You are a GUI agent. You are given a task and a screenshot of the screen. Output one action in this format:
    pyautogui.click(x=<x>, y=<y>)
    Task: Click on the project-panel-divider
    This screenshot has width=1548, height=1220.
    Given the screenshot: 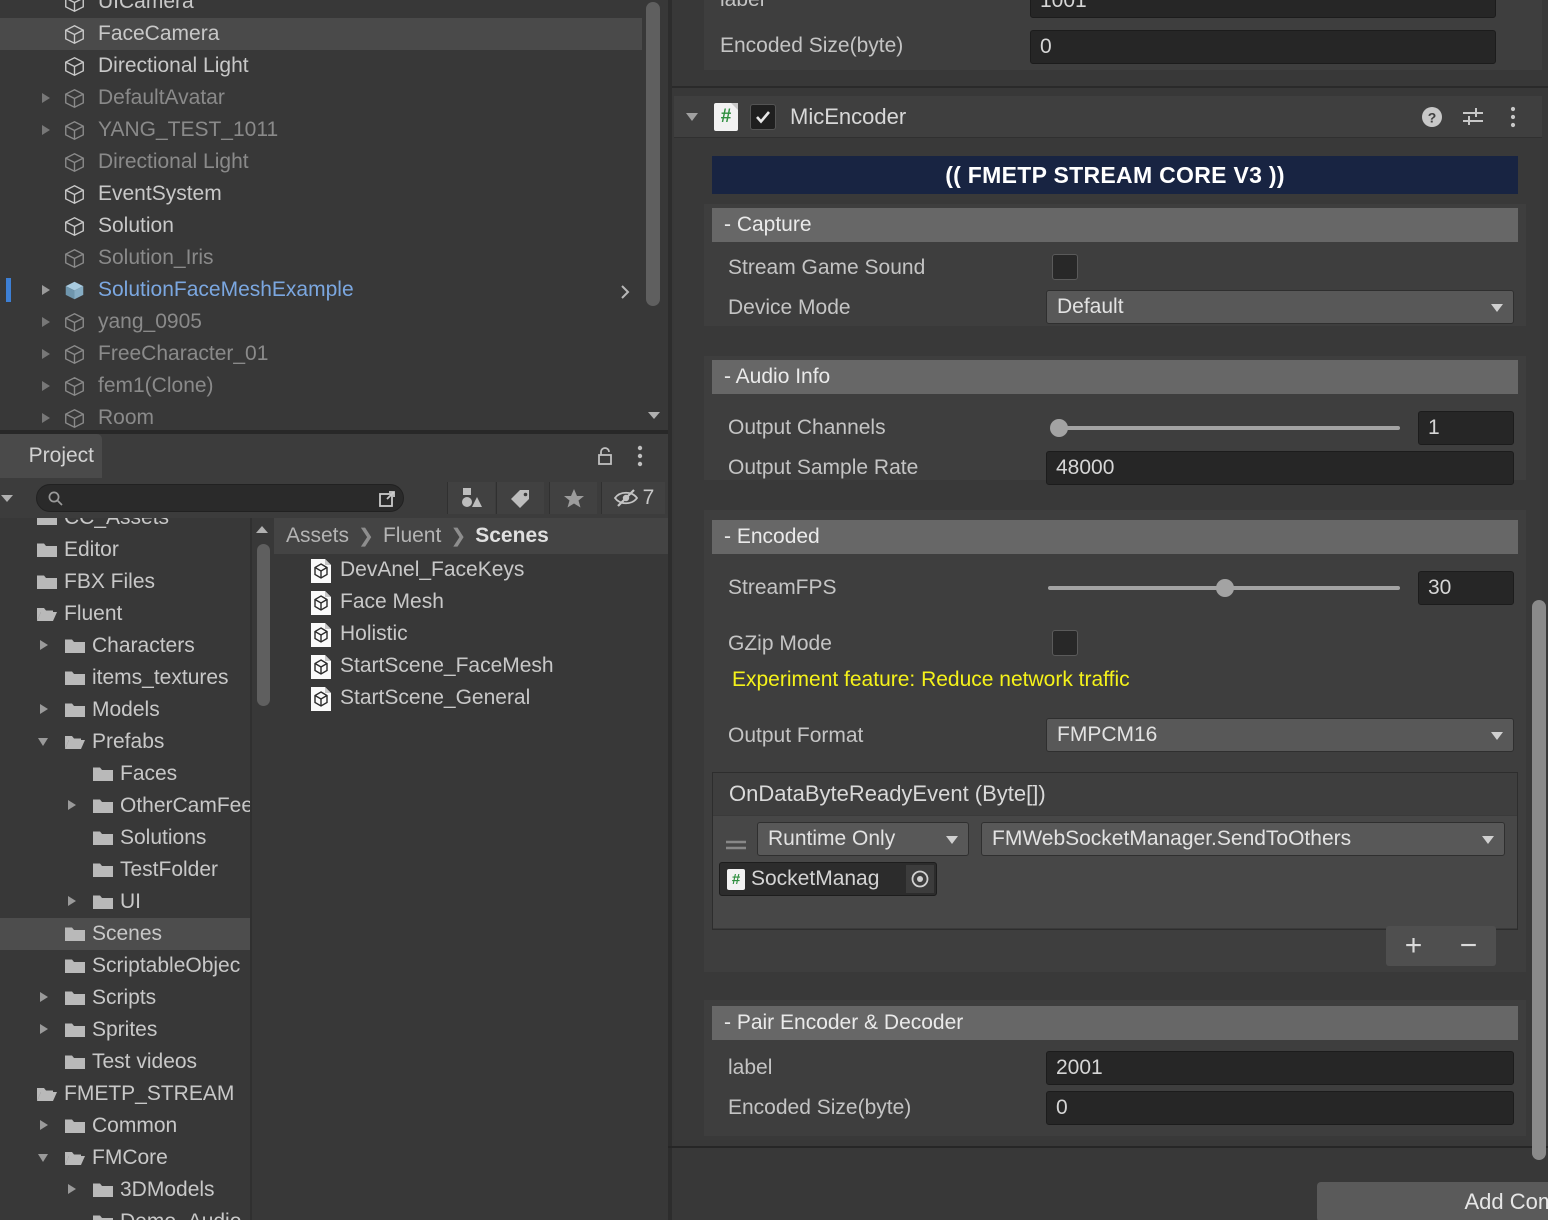 What is the action you would take?
    pyautogui.click(x=251, y=869)
    